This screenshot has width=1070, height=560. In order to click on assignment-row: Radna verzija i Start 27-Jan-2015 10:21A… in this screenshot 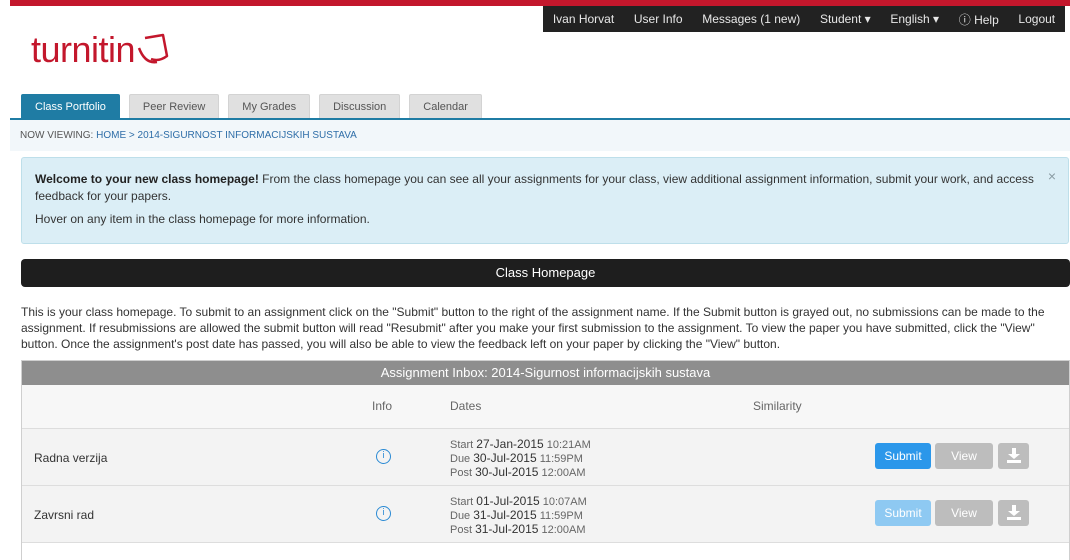, I will do `click(545, 457)`.